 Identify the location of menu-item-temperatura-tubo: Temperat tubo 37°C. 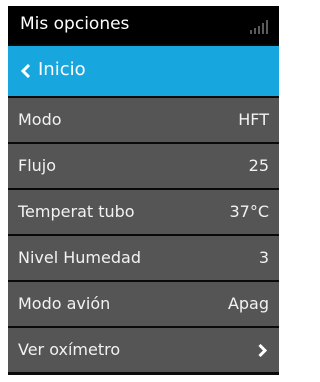
(143, 213).